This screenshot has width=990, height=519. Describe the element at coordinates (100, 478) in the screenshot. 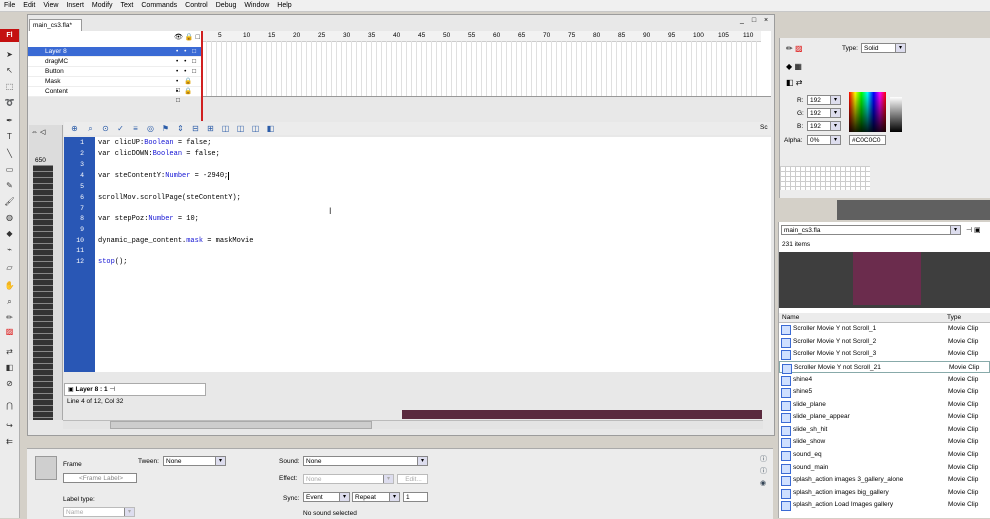

I see `frame-label-input: <Frame Label>` at that location.